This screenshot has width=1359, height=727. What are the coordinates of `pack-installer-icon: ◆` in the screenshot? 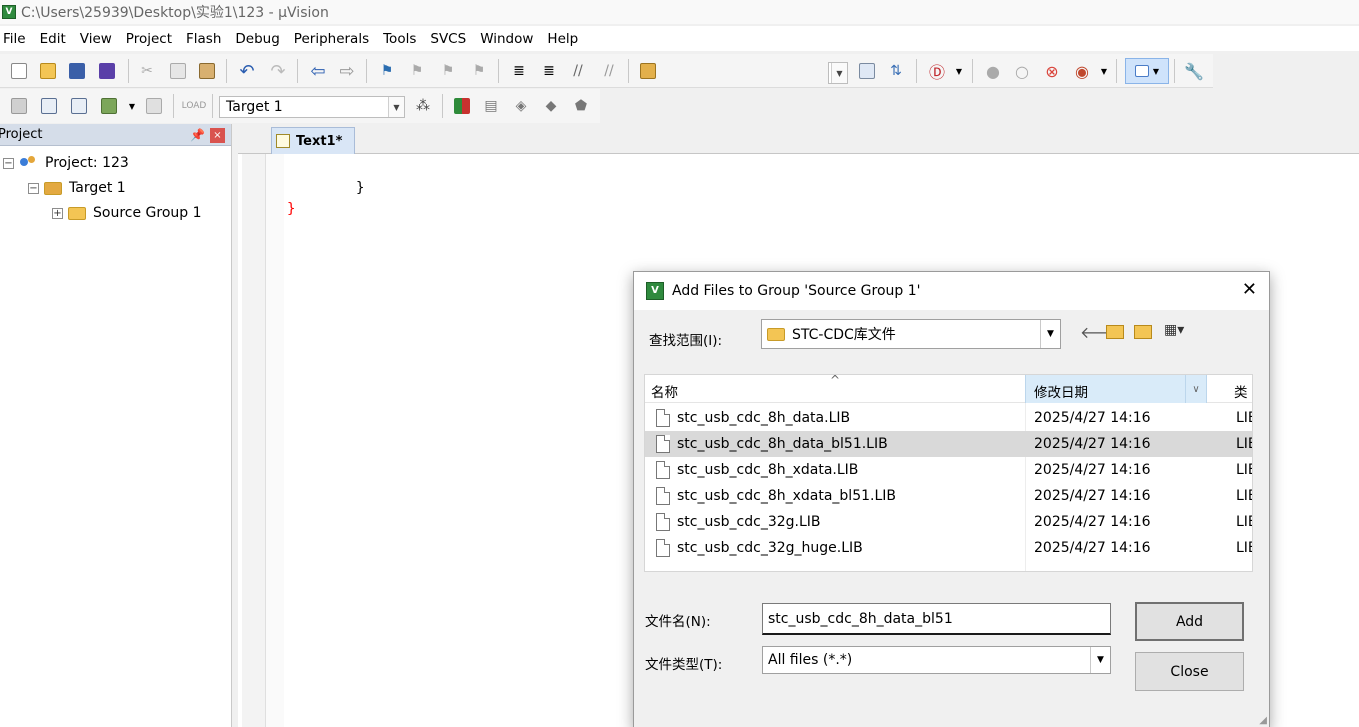 It's located at (551, 106).